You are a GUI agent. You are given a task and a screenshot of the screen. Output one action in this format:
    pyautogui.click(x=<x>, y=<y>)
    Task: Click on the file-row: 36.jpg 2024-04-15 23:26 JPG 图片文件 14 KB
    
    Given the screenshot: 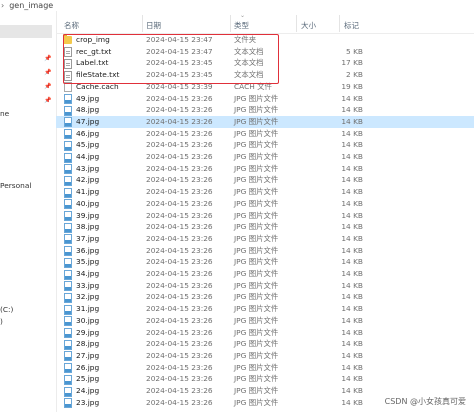 What is the action you would take?
    pyautogui.click(x=265, y=251)
    